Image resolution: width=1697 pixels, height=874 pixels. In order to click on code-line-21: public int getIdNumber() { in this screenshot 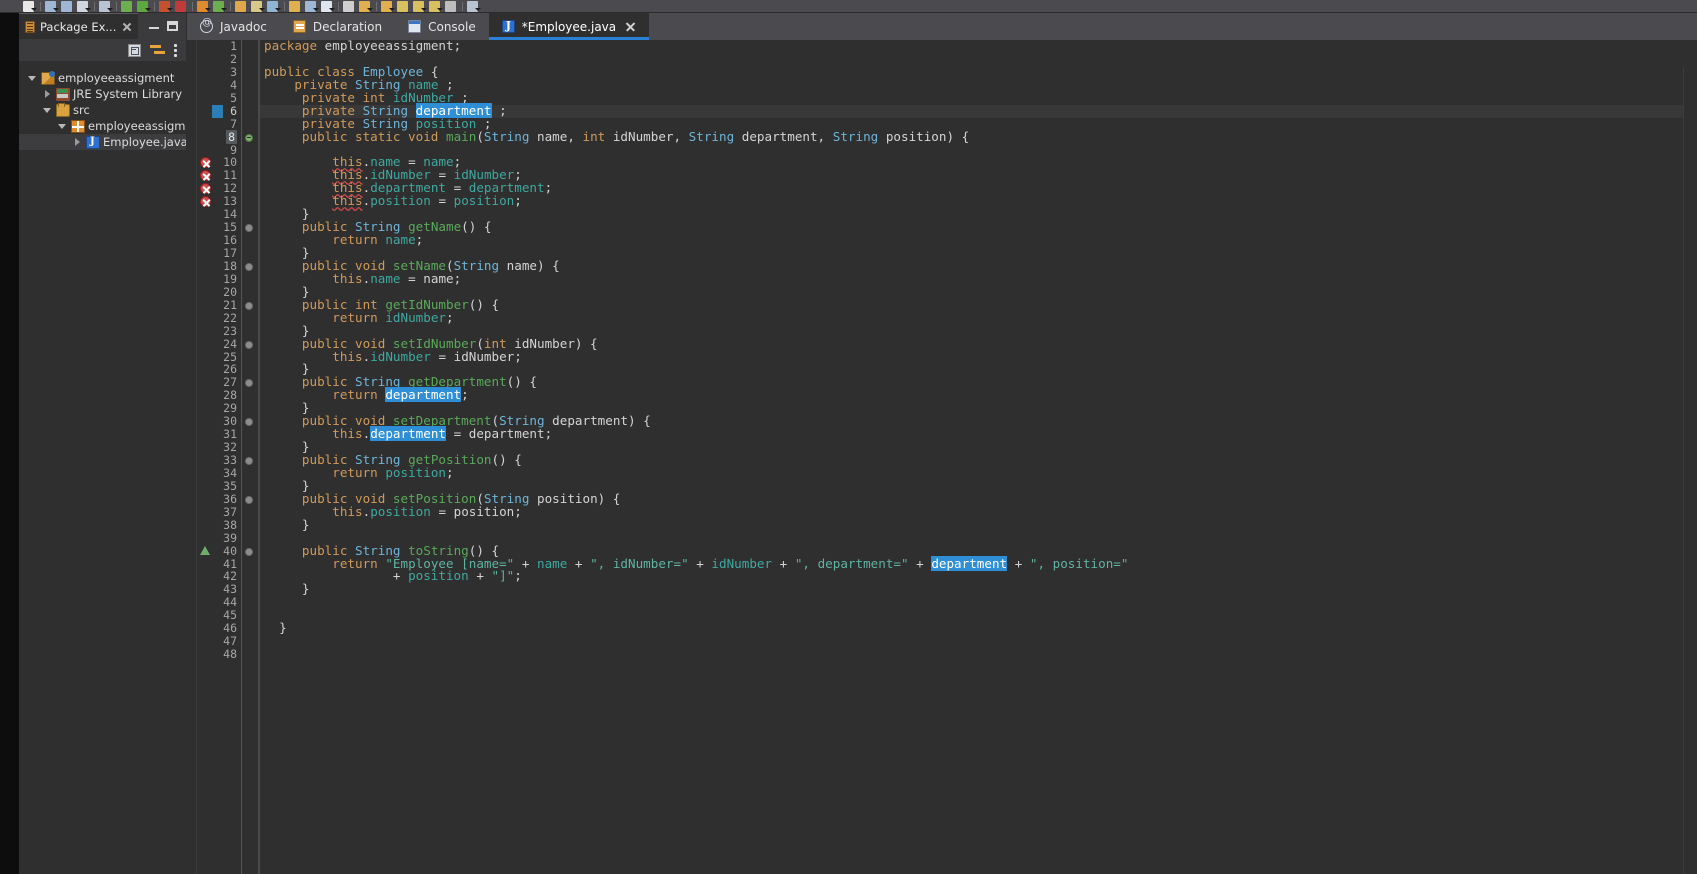, I will do `click(977, 305)`.